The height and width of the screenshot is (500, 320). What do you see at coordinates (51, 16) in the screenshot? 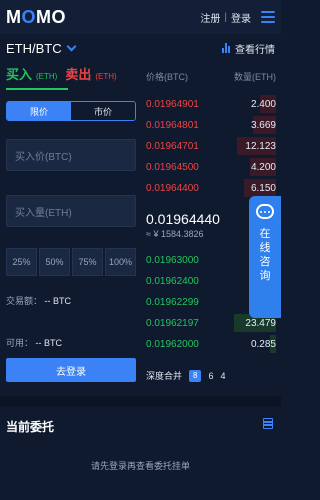
I see `logo-letter: MO` at bounding box center [51, 16].